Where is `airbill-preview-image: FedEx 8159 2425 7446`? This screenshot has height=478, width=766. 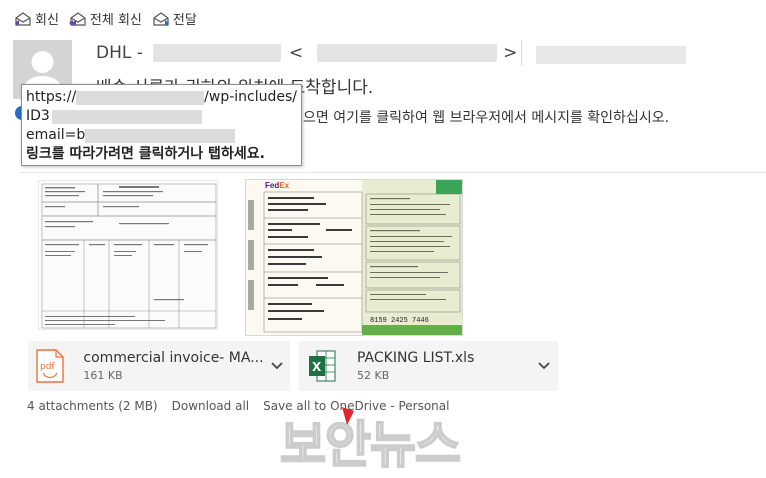
airbill-preview-image: FedEx 8159 2425 7446 is located at coordinates (354, 257).